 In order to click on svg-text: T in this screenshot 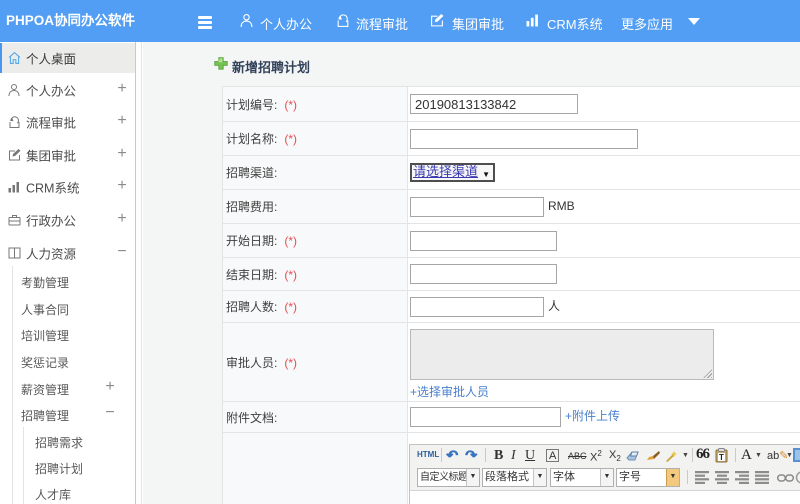, I will do `click(721, 457)`.